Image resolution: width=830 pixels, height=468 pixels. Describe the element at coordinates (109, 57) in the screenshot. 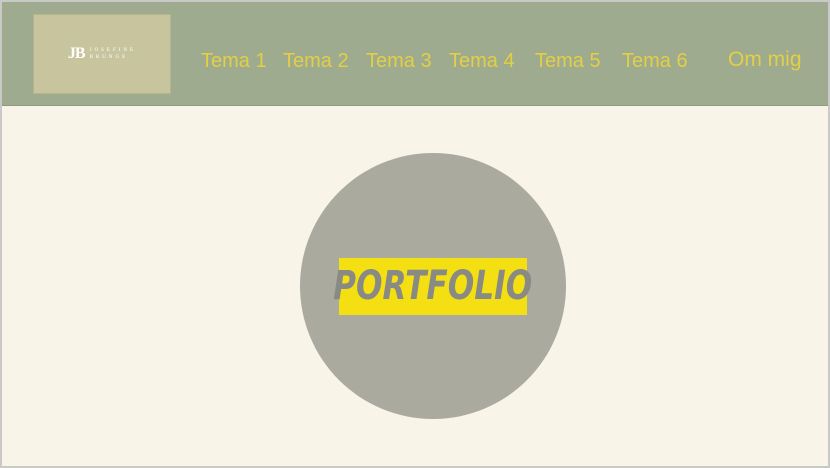

I see `logo-name-line2: BRUNGE` at that location.